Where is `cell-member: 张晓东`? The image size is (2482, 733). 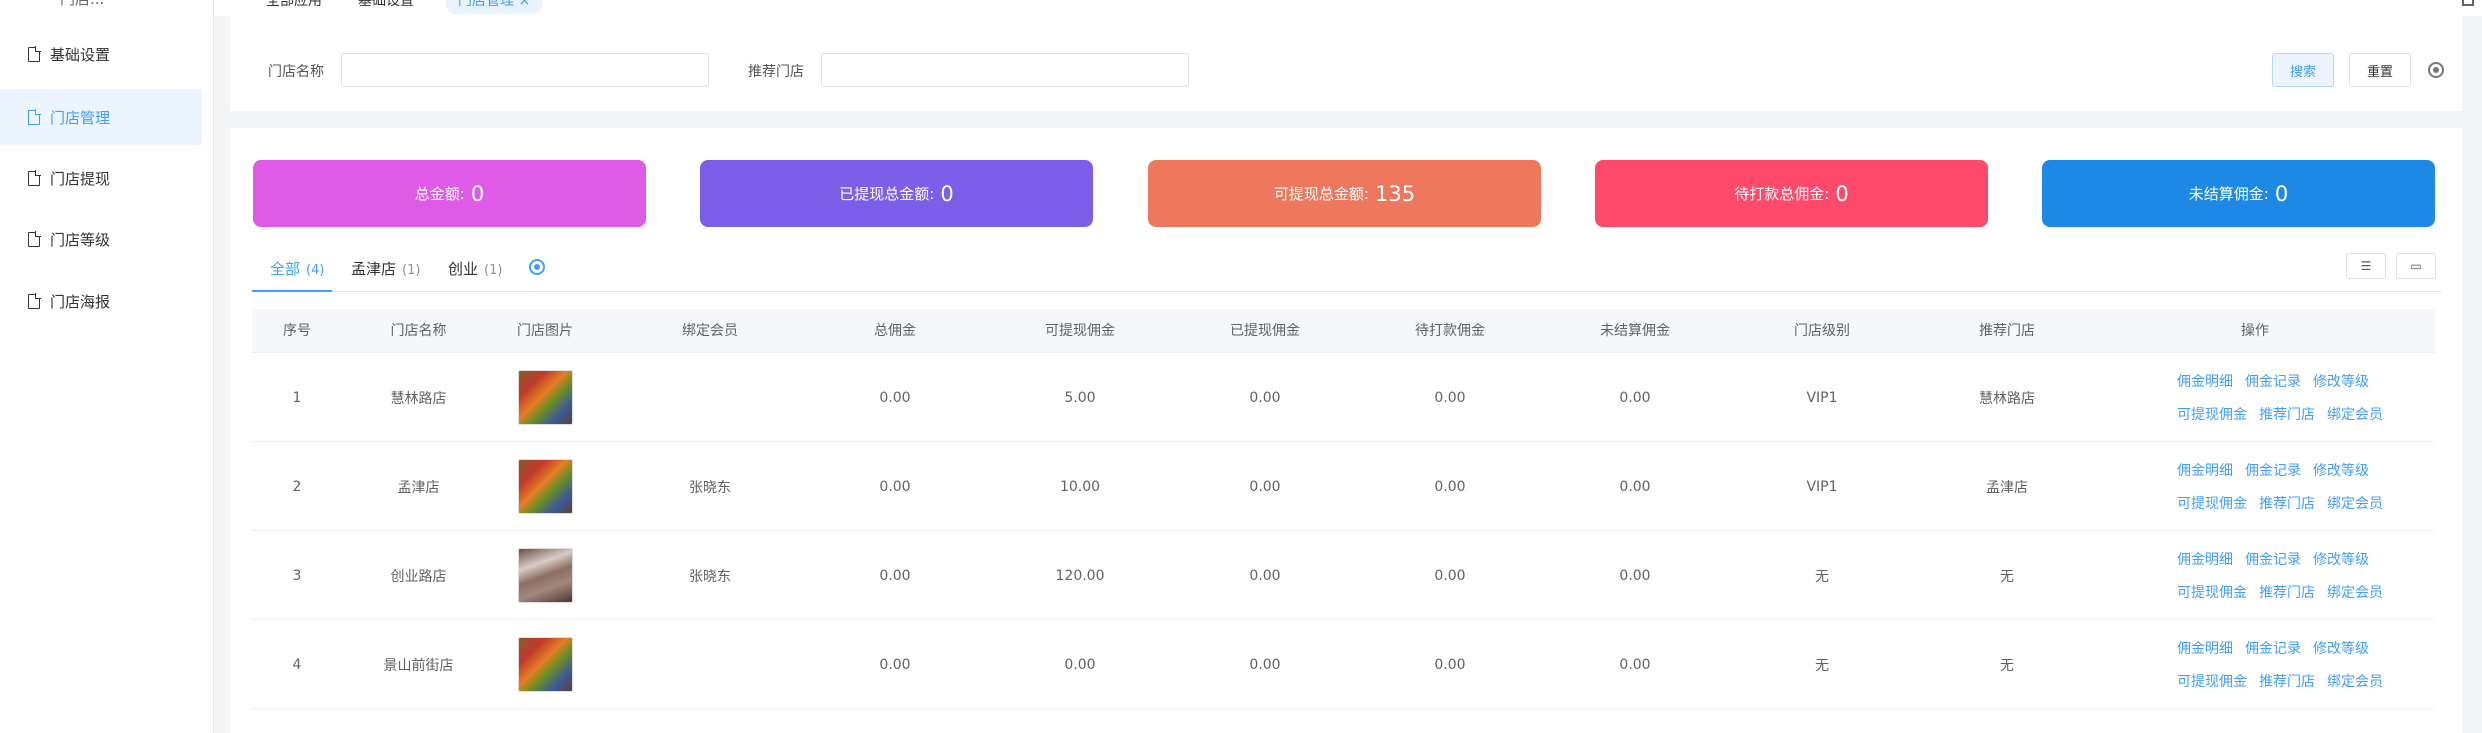
cell-member: 张晓东 is located at coordinates (710, 487).